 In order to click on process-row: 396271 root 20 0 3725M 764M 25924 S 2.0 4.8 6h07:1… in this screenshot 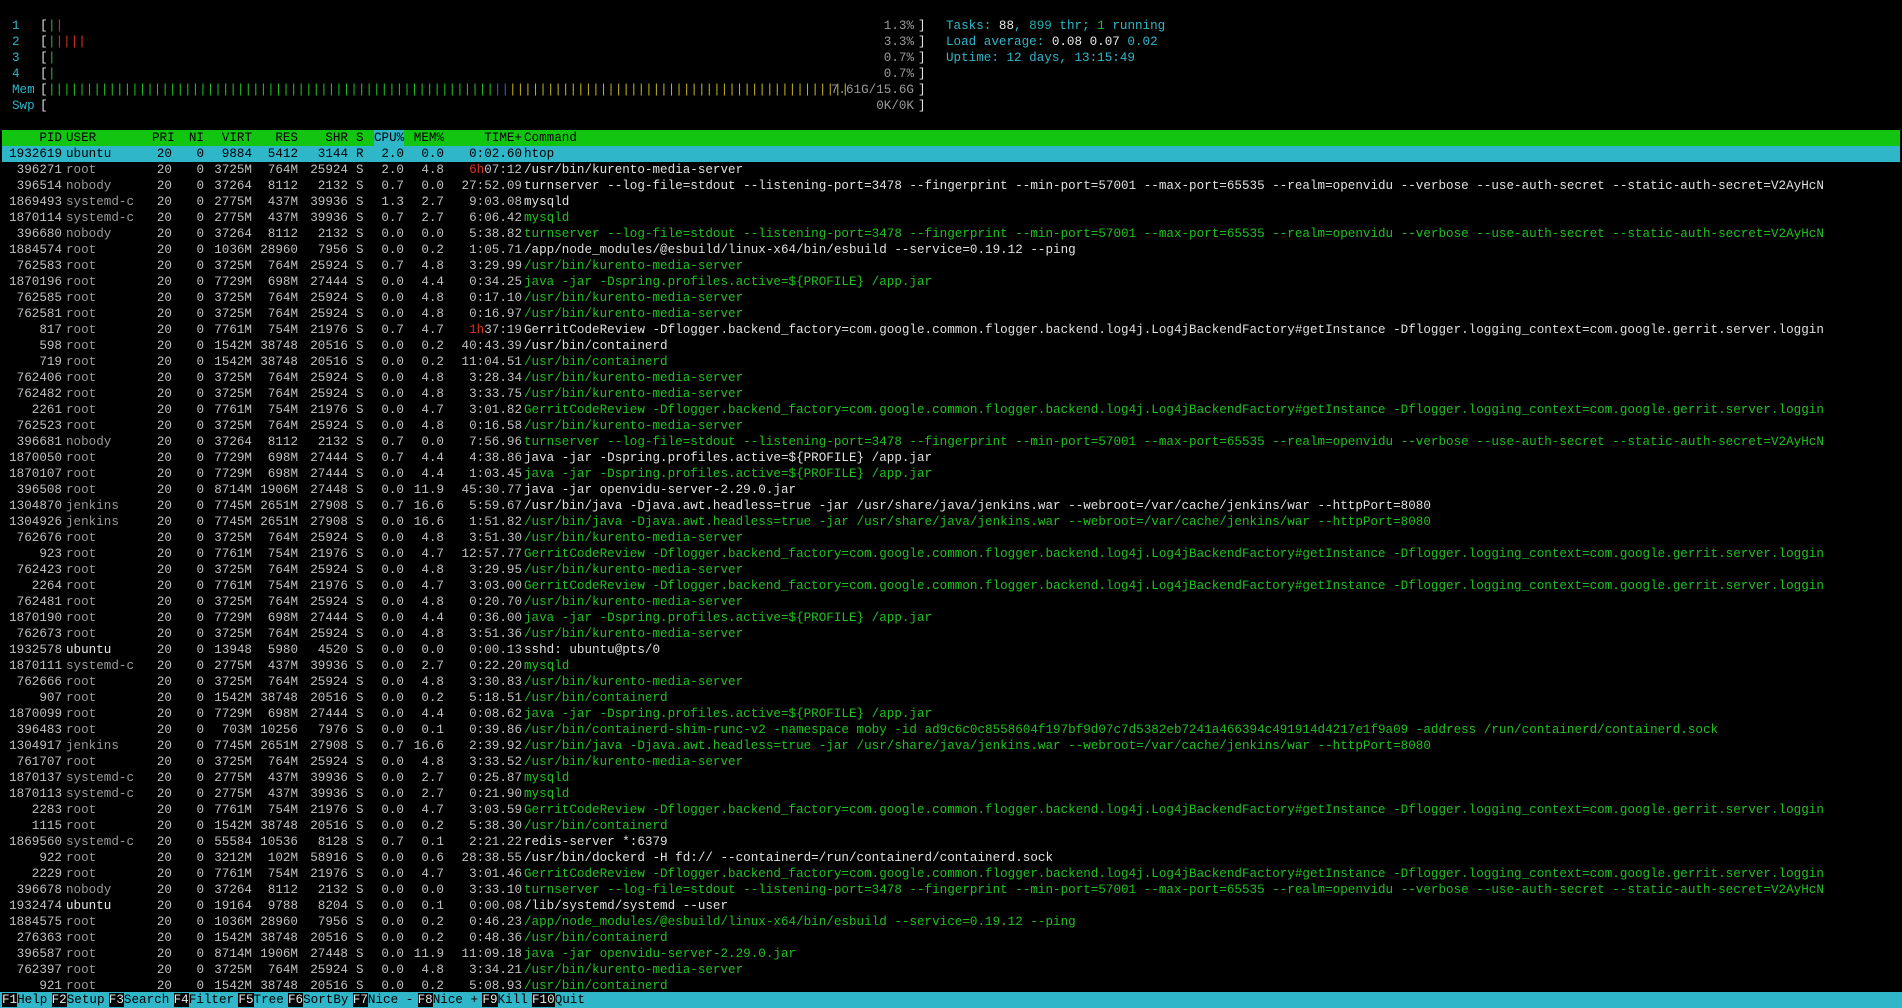, I will do `click(951, 170)`.